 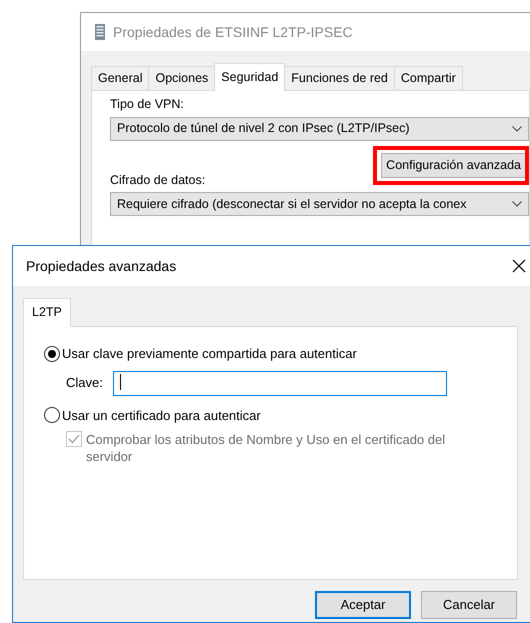 I want to click on ok-button: Aceptar, so click(x=363, y=605).